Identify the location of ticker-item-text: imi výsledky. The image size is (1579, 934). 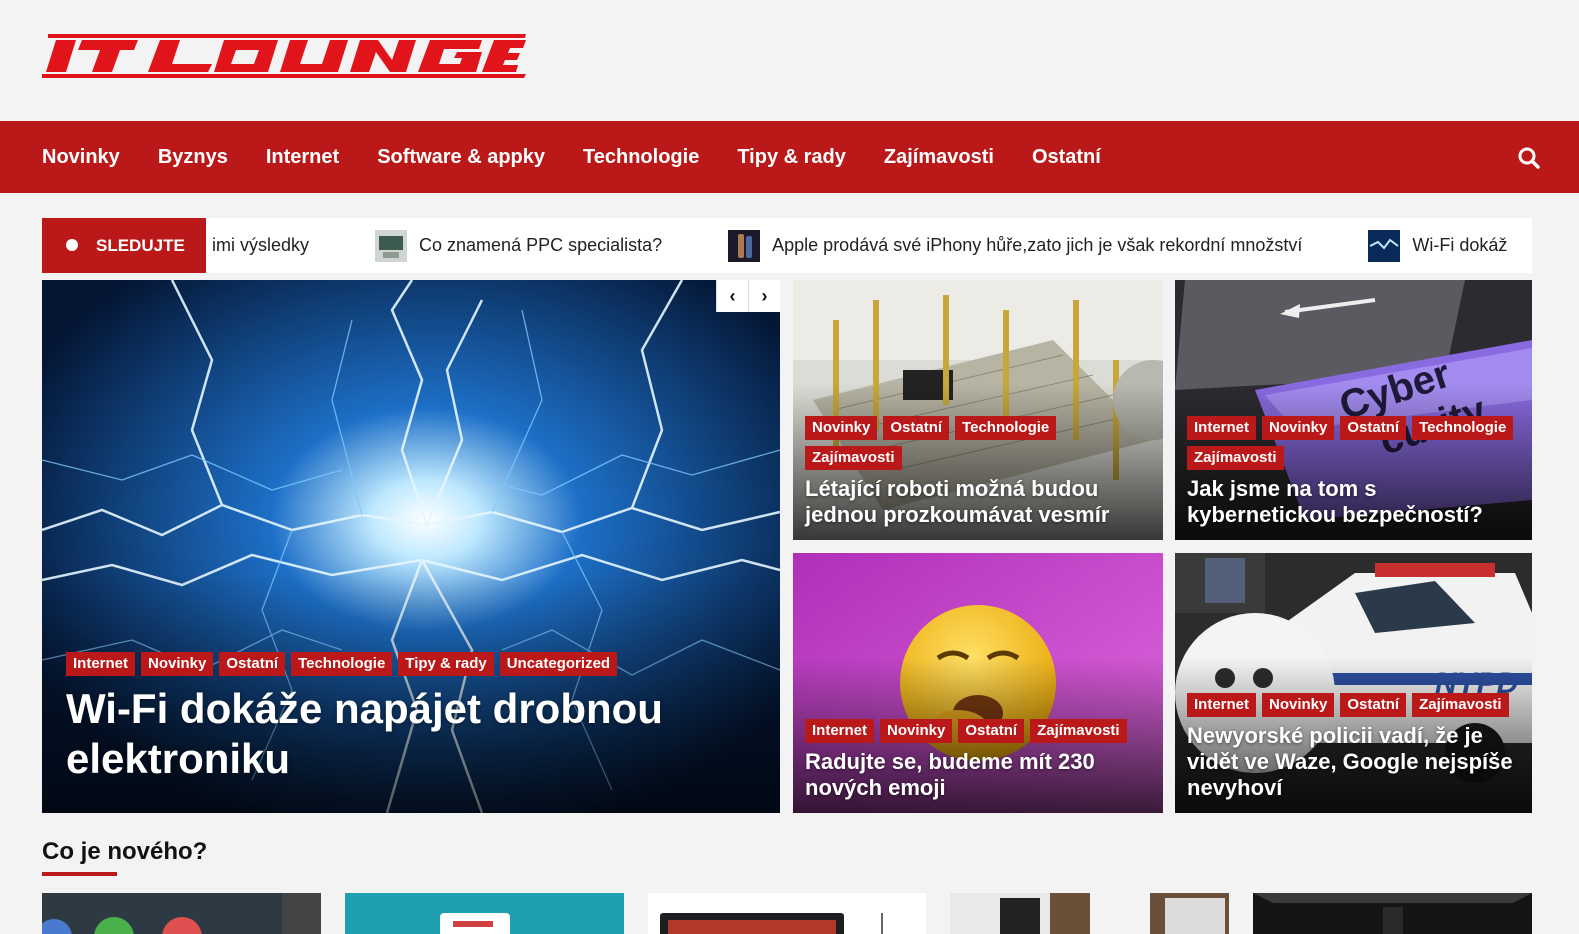
(260, 245).